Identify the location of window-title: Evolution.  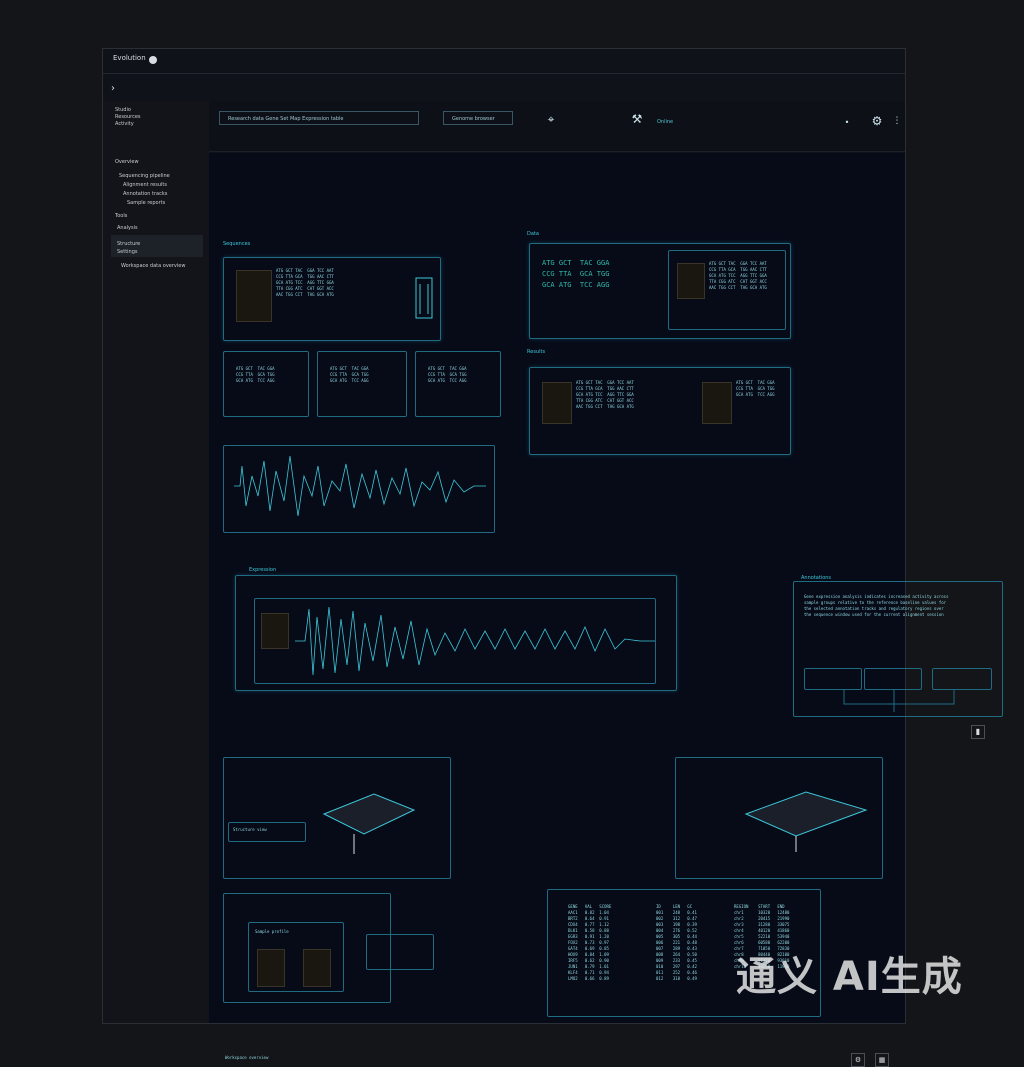
(129, 58).